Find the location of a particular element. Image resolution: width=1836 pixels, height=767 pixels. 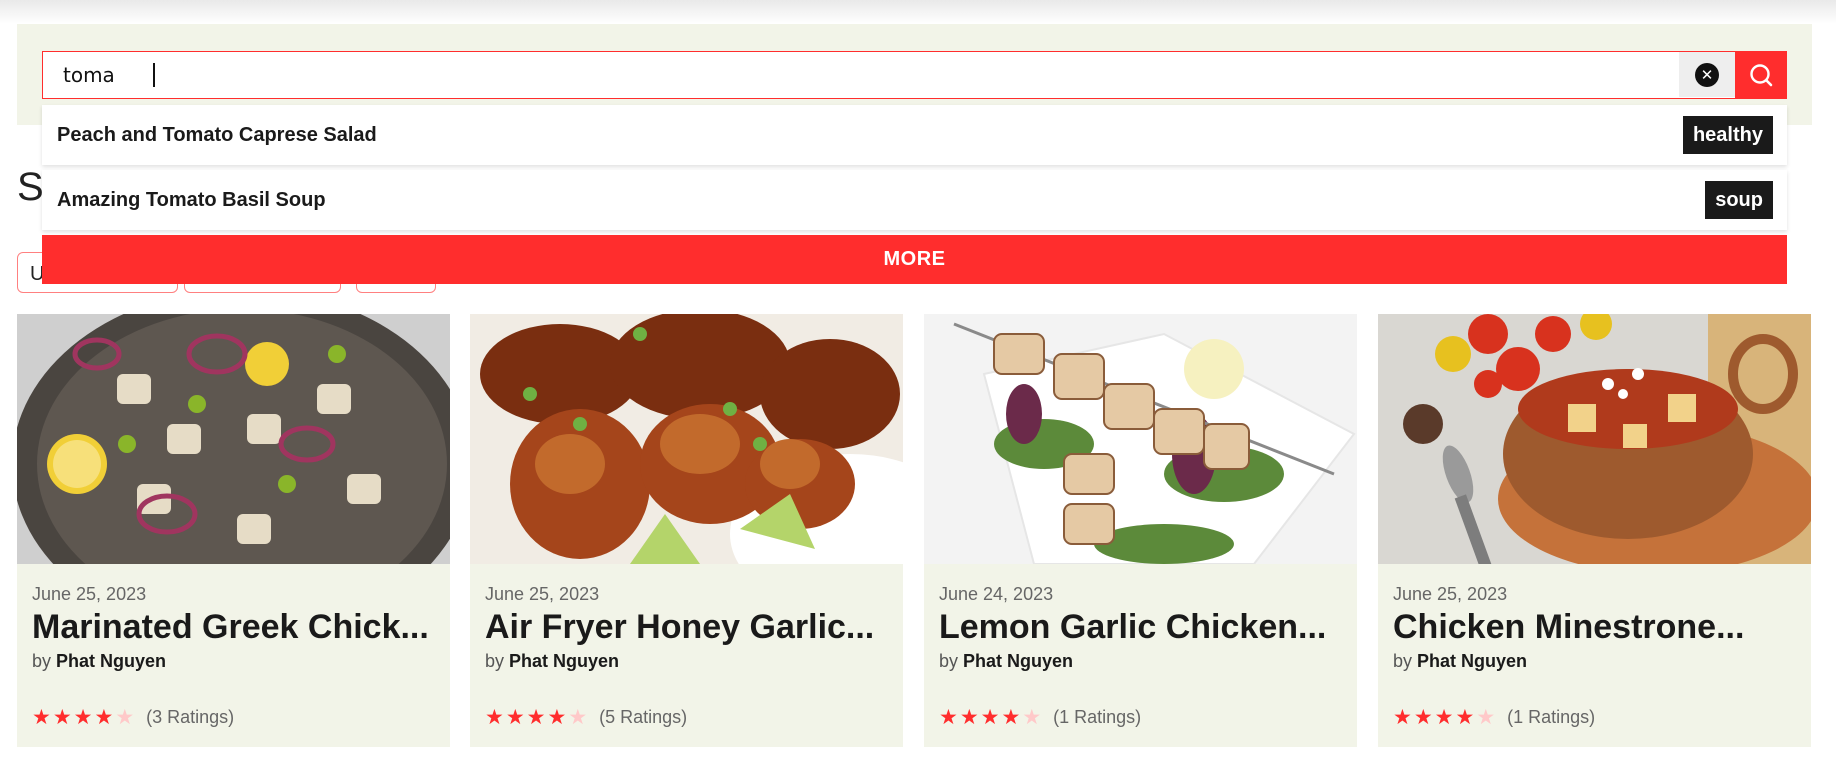

clear-search-button: ✕ is located at coordinates (1707, 74).